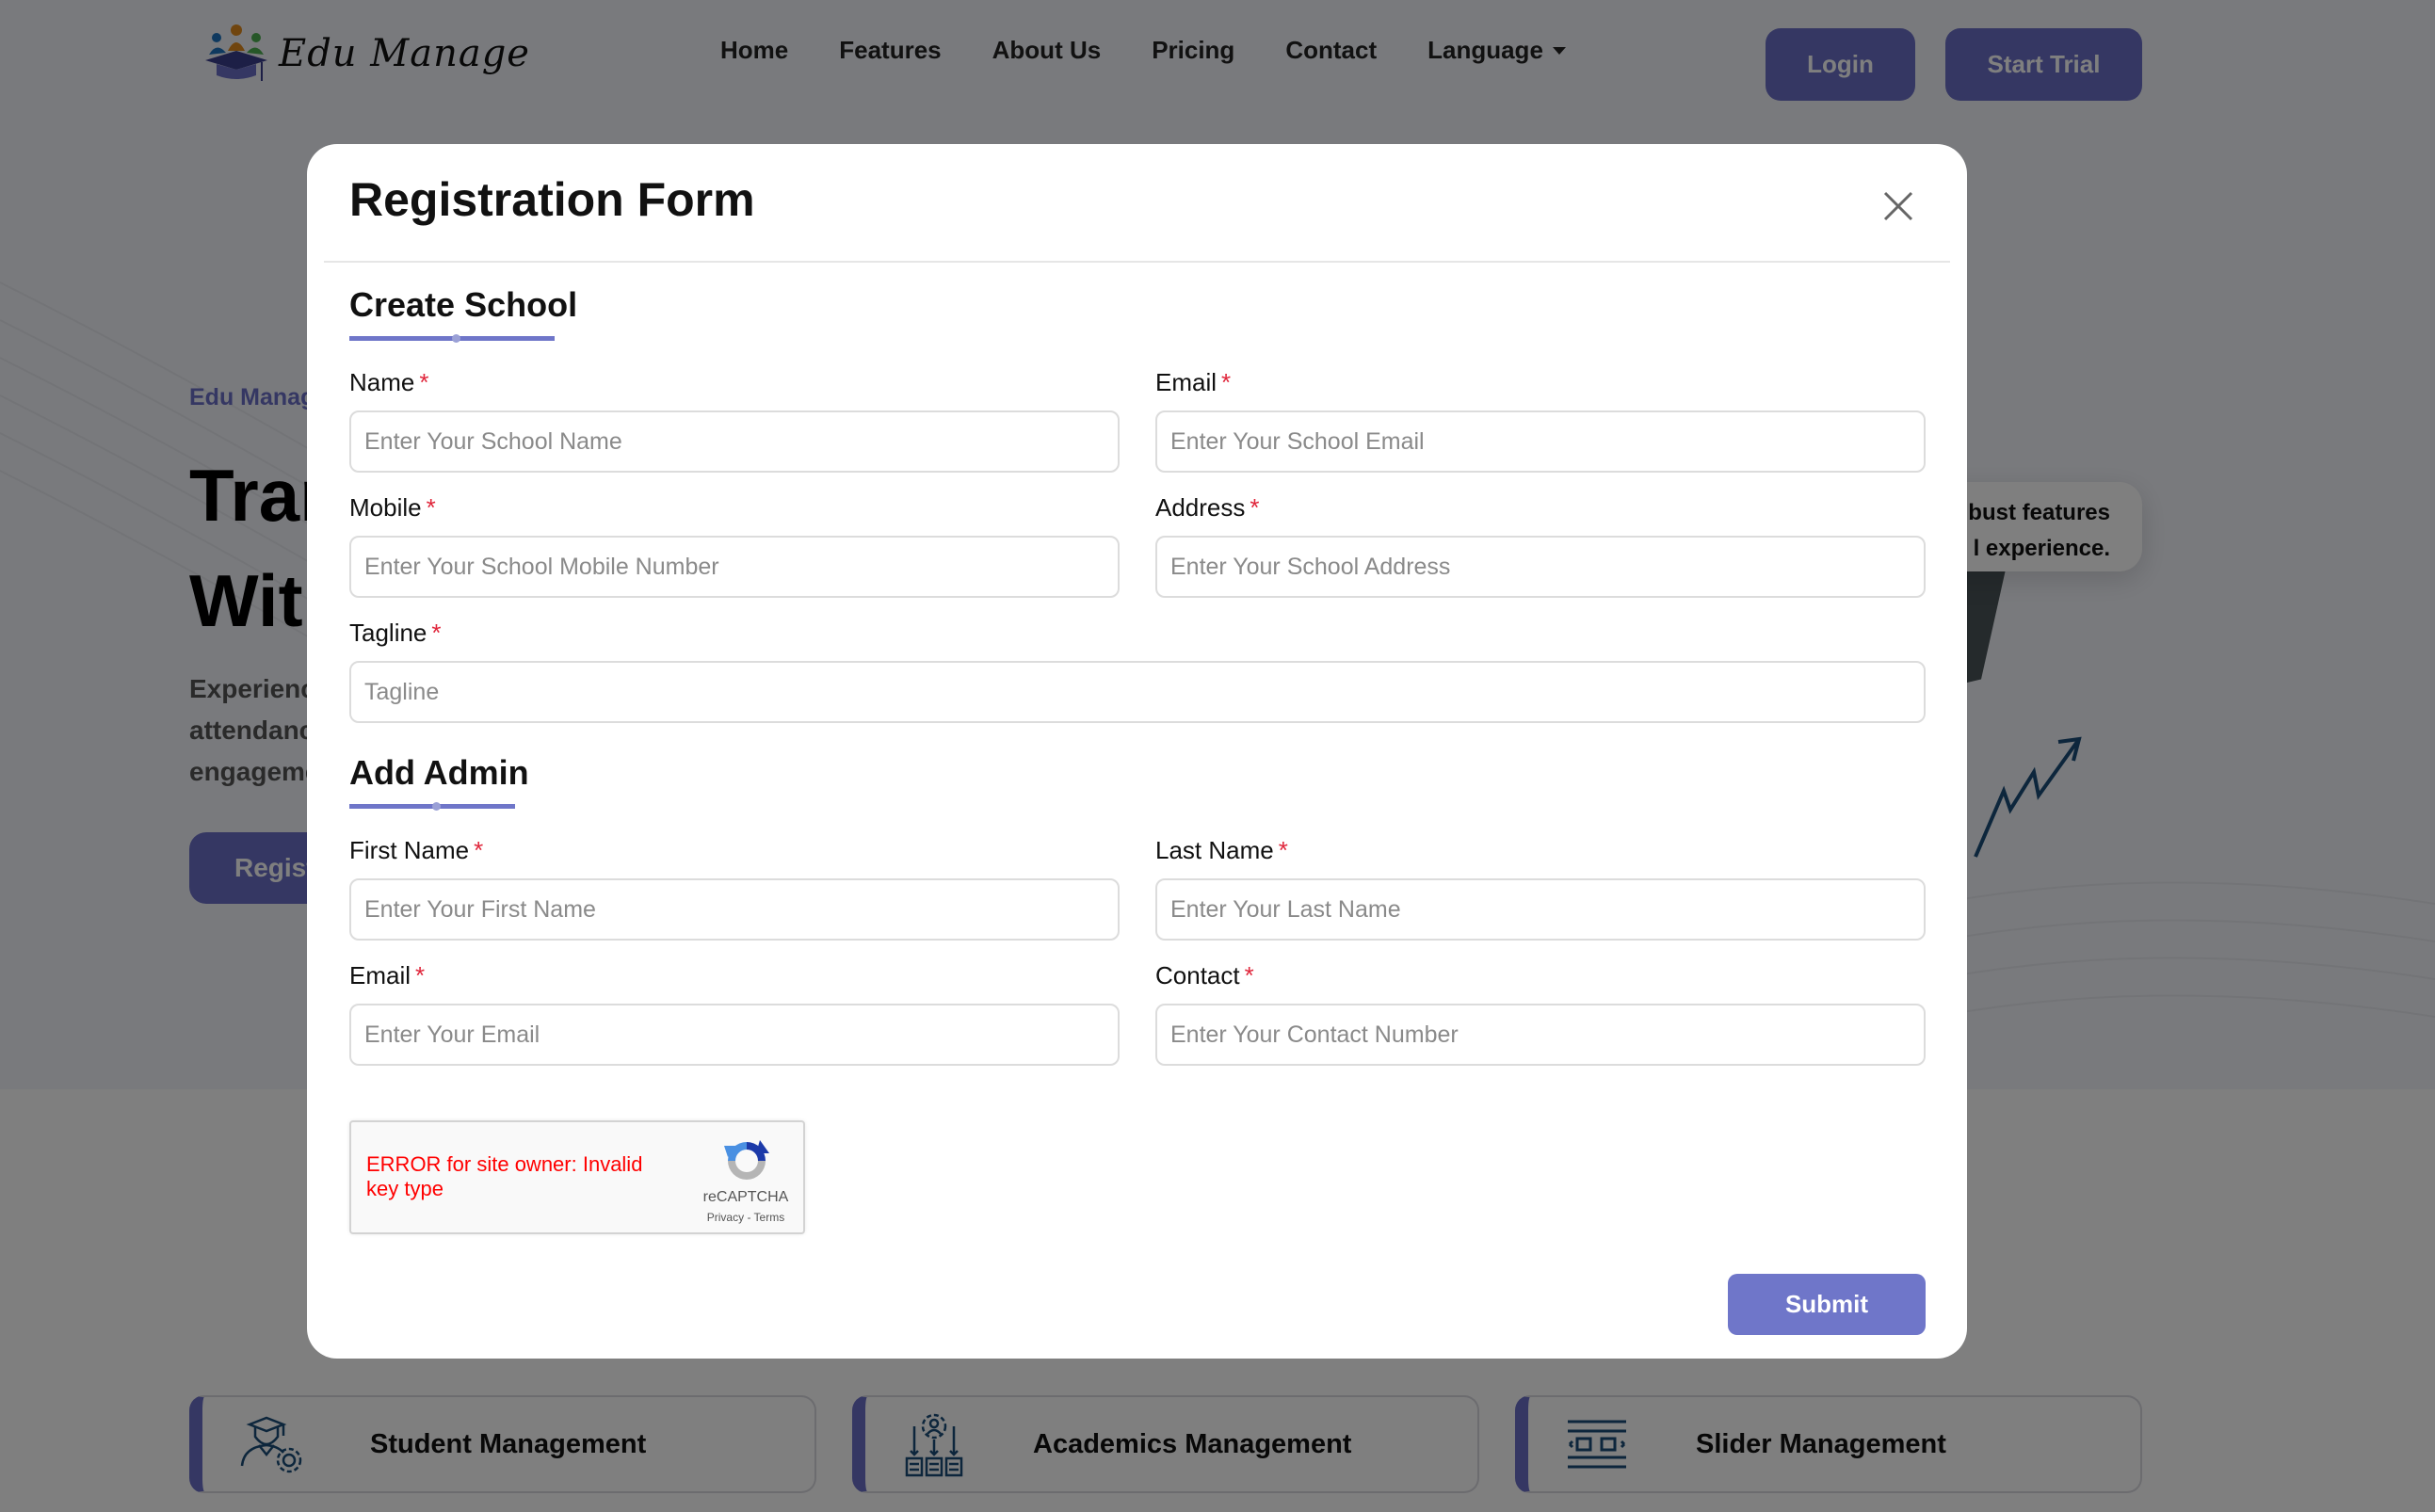  I want to click on school-address-label: Address *, so click(1207, 508).